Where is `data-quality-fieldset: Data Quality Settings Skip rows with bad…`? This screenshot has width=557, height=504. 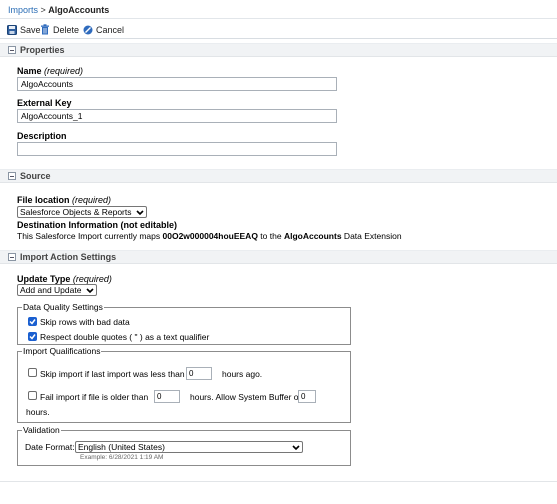
data-quality-fieldset: Data Quality Settings Skip rows with bad… is located at coordinates (184, 323).